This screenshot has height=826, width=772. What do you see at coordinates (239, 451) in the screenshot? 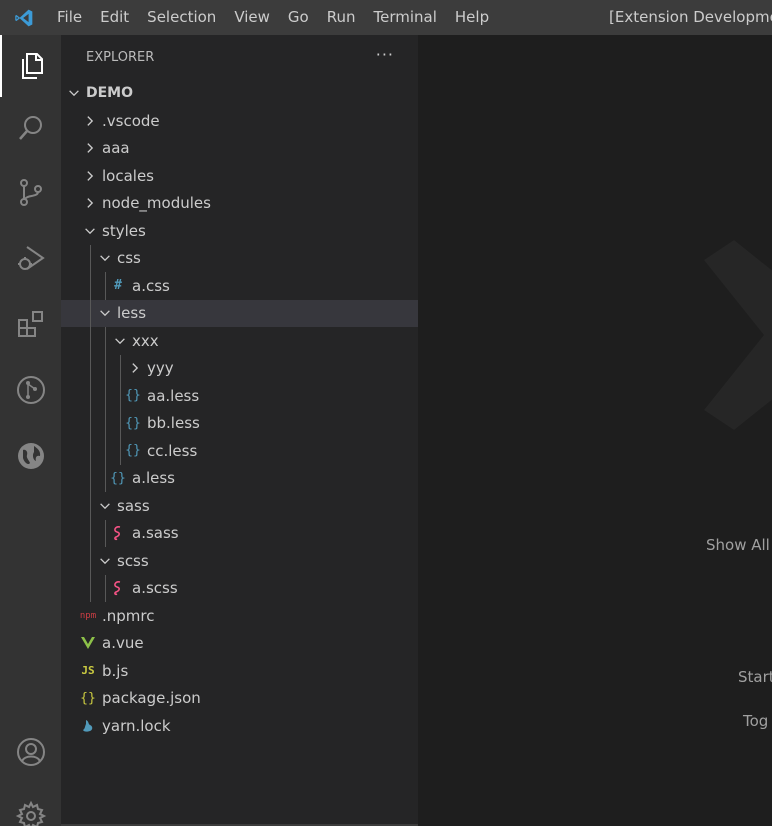
I see `tree-file-item: {} cc.less` at bounding box center [239, 451].